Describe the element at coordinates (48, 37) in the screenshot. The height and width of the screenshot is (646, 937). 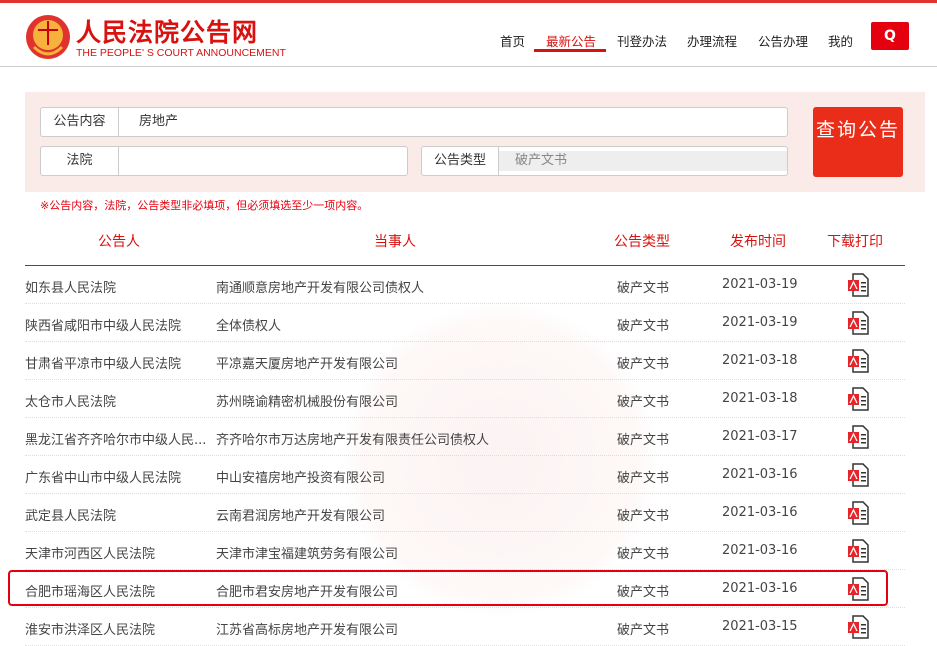
I see `court-emblem-logo` at that location.